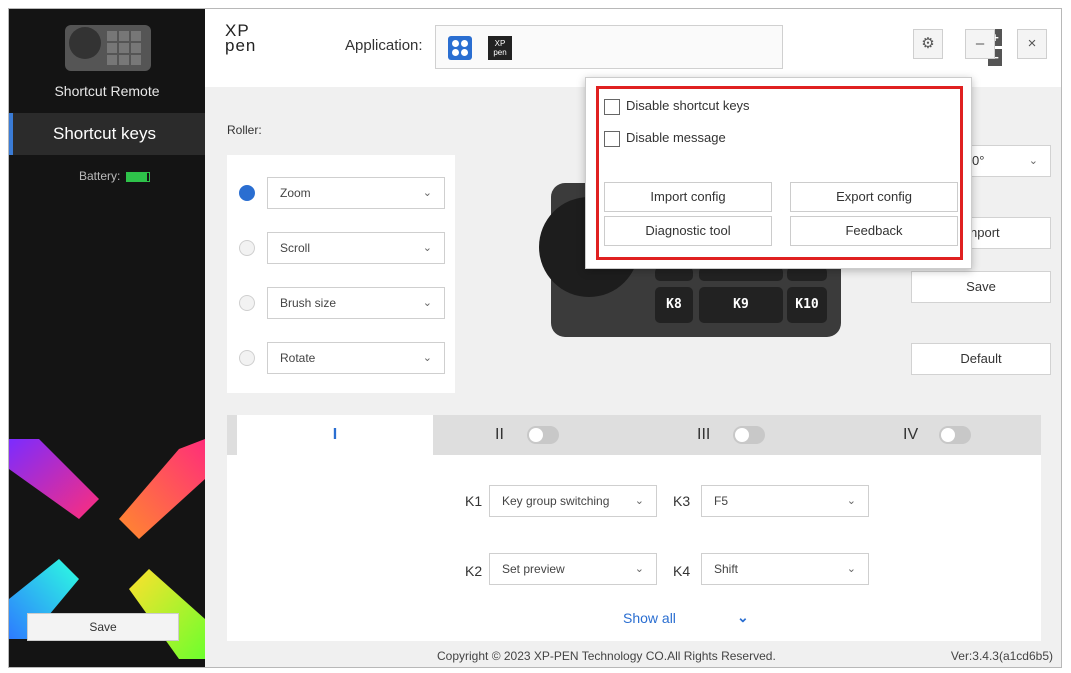  I want to click on diagnostic-tool-button: Diagnostic tool, so click(688, 231).